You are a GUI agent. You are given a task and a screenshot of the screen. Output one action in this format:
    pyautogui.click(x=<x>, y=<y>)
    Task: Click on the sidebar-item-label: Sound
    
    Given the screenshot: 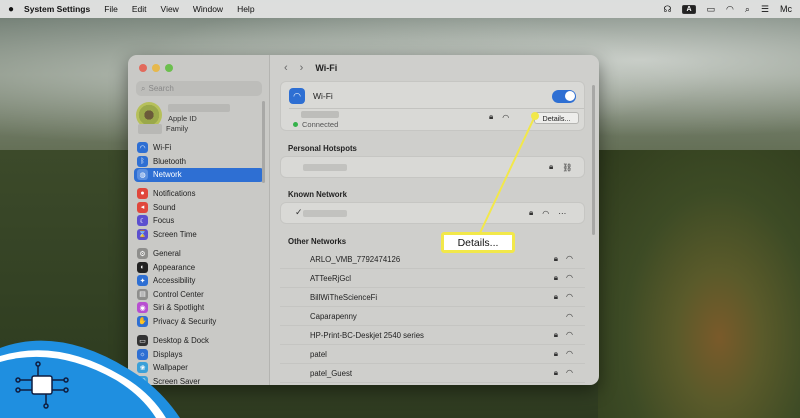 What is the action you would take?
    pyautogui.click(x=164, y=207)
    